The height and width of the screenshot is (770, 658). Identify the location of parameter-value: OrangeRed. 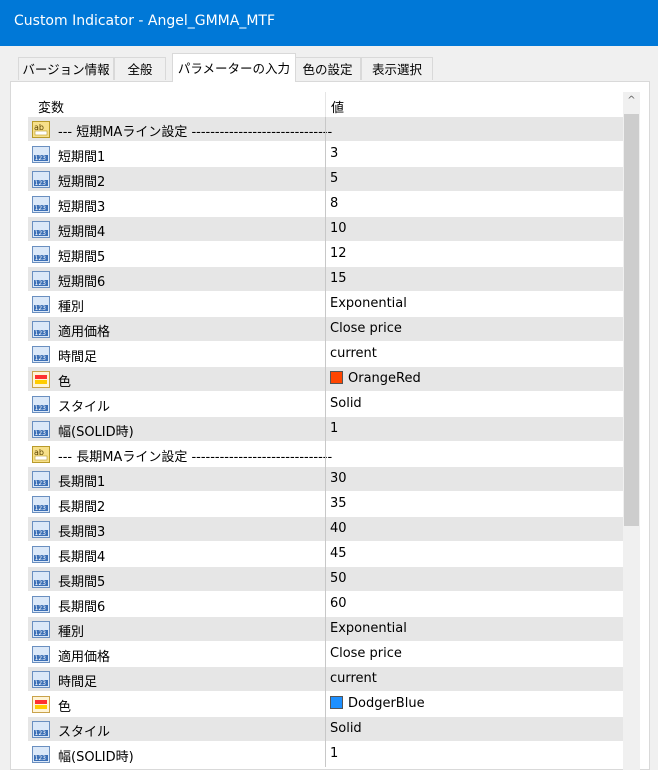
(375, 378).